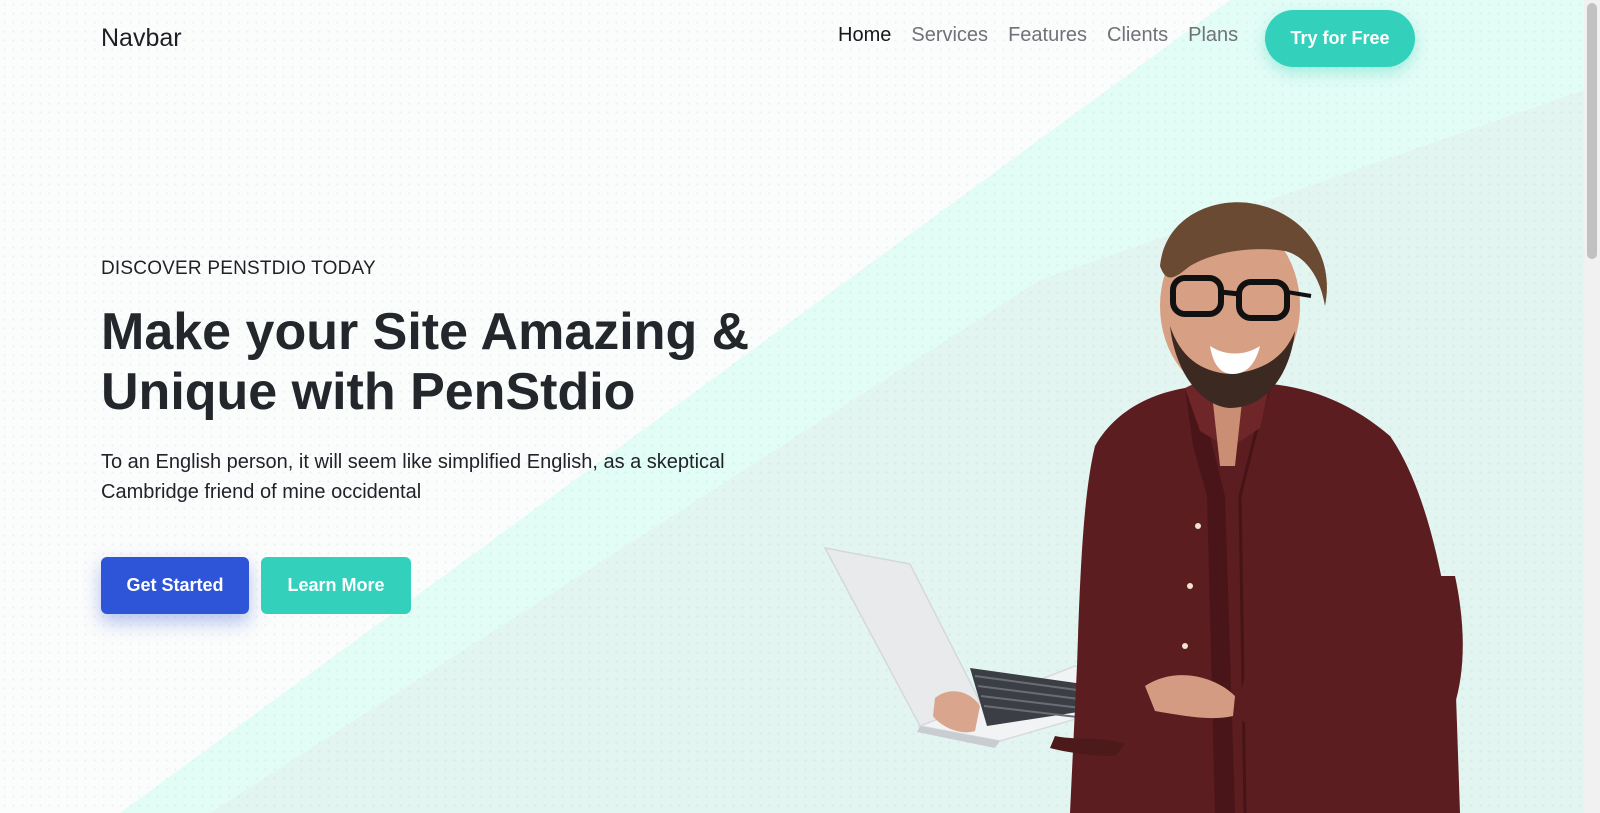 The width and height of the screenshot is (1600, 813). Describe the element at coordinates (175, 585) in the screenshot. I see `get-started-button: Get Started` at that location.